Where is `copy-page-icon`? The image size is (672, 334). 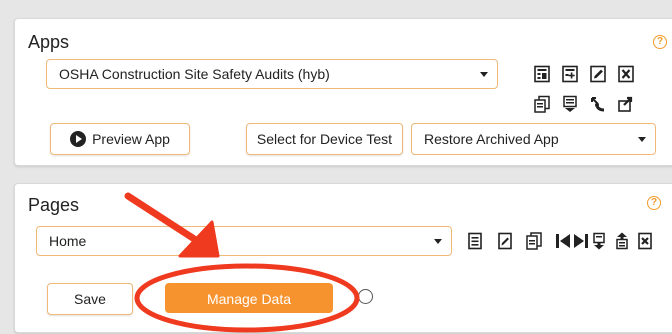 copy-page-icon is located at coordinates (534, 241).